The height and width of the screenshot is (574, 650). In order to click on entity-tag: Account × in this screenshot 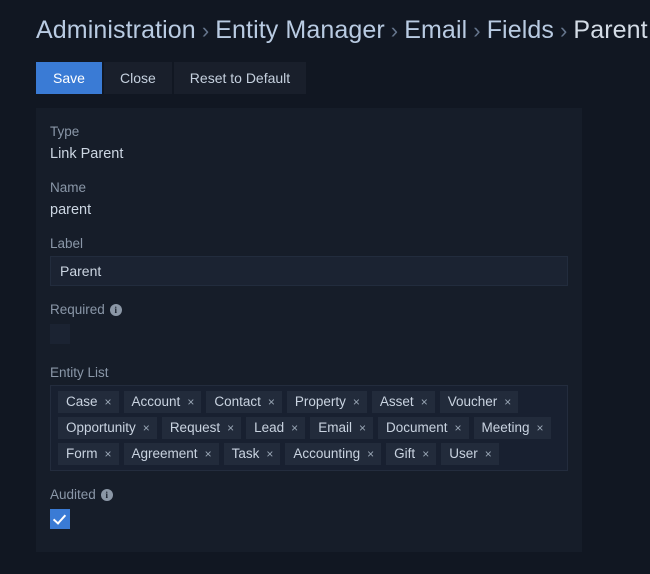, I will do `click(162, 402)`.